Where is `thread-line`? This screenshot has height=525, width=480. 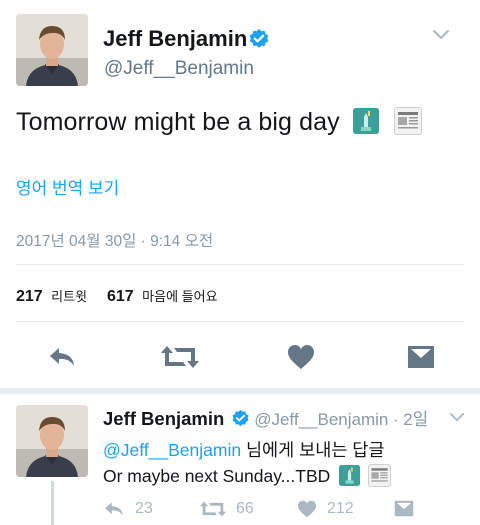 thread-line is located at coordinates (52, 503).